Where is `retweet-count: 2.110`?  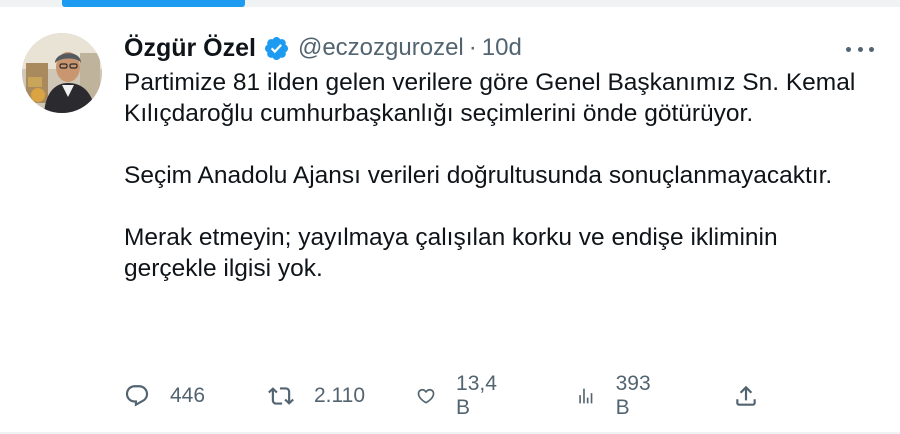
retweet-count: 2.110 is located at coordinates (339, 395).